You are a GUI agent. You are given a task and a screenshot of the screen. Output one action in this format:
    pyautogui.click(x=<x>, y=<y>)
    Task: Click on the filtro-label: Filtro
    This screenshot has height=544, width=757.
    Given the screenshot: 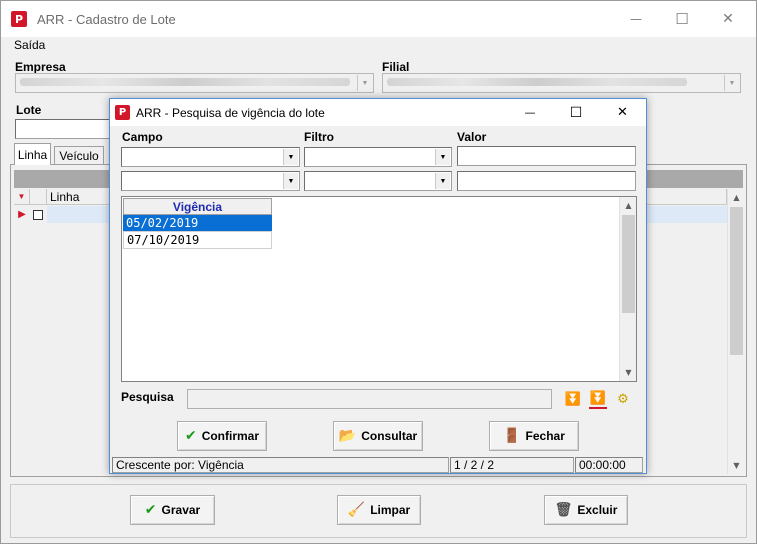 What is the action you would take?
    pyautogui.click(x=319, y=137)
    